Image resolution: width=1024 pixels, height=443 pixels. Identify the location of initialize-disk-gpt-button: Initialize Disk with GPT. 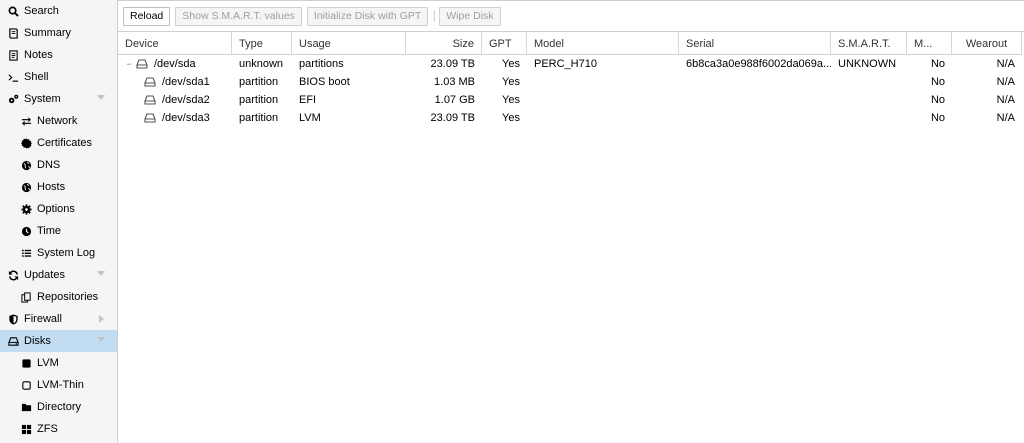
(367, 16).